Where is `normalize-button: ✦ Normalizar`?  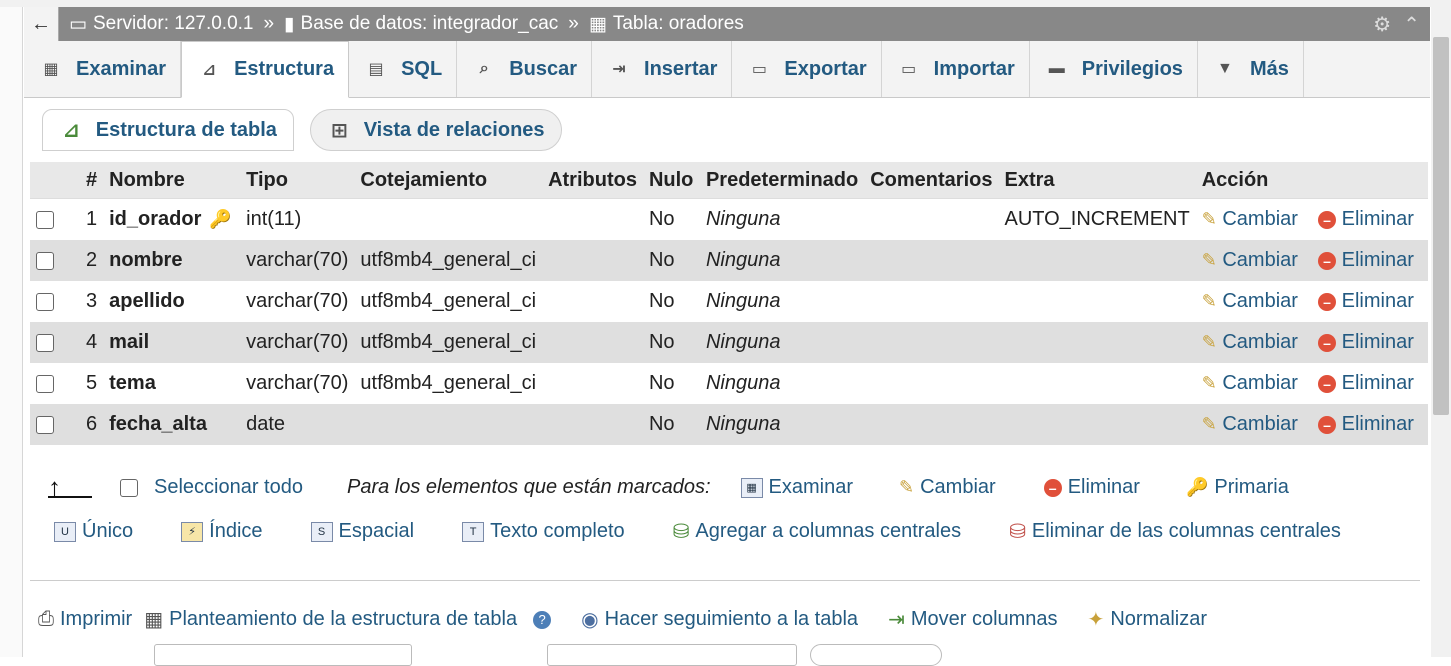
normalize-button: ✦ Normalizar is located at coordinates (1147, 619).